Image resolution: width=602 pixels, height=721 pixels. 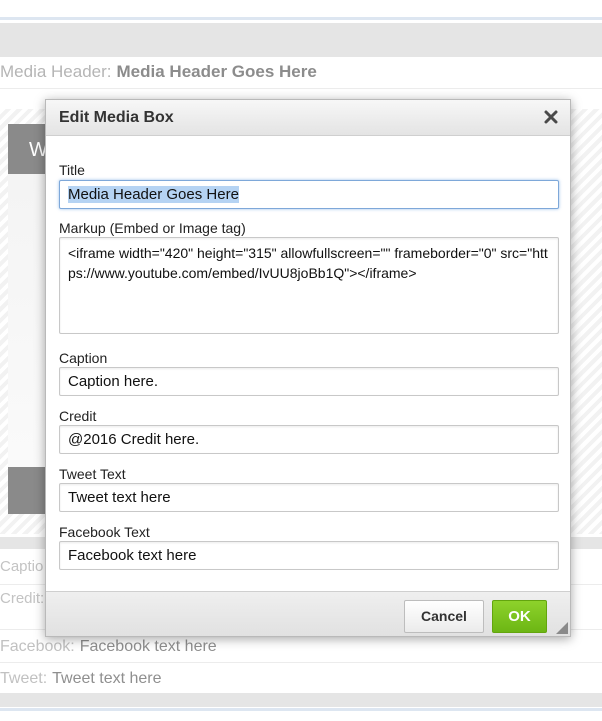 What do you see at coordinates (83, 358) in the screenshot?
I see `caption-label: Caption` at bounding box center [83, 358].